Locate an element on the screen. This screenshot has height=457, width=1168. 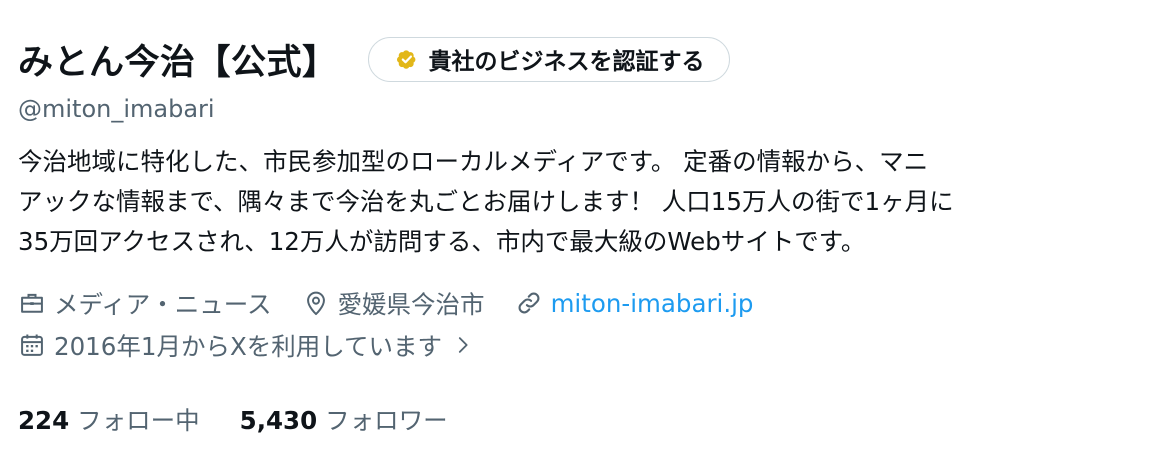
chevron-right-icon is located at coordinates (463, 345).